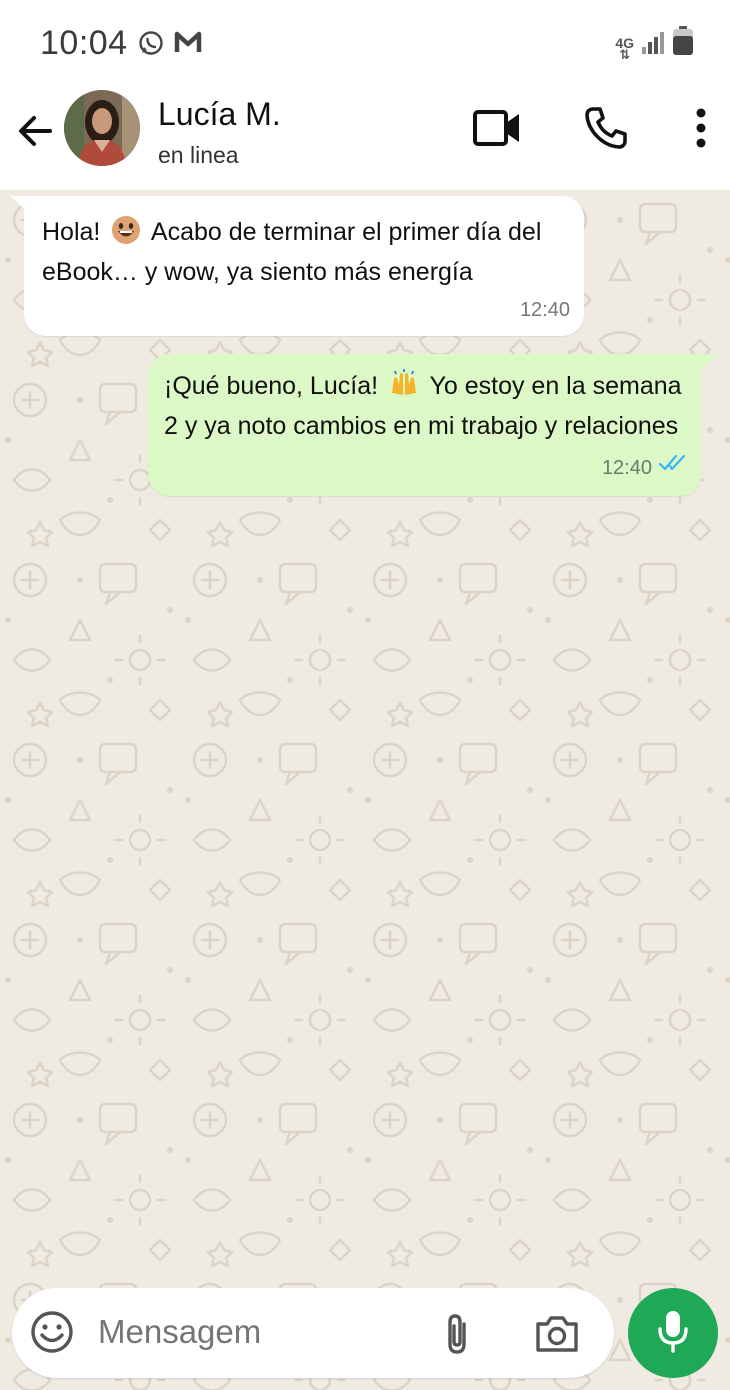 This screenshot has height=1390, width=730. What do you see at coordinates (198, 155) in the screenshot?
I see `contact-presence: en linea` at bounding box center [198, 155].